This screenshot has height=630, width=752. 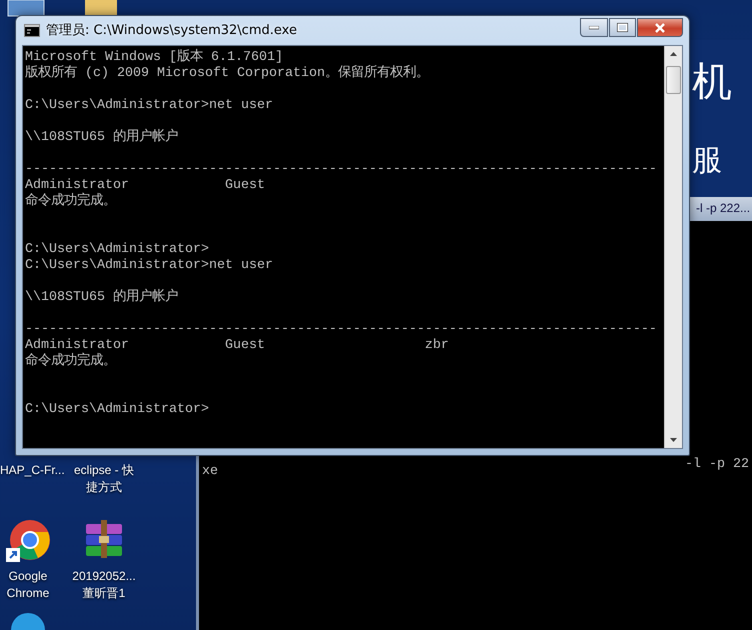 I want to click on icon-label: 捷方式, so click(x=104, y=487).